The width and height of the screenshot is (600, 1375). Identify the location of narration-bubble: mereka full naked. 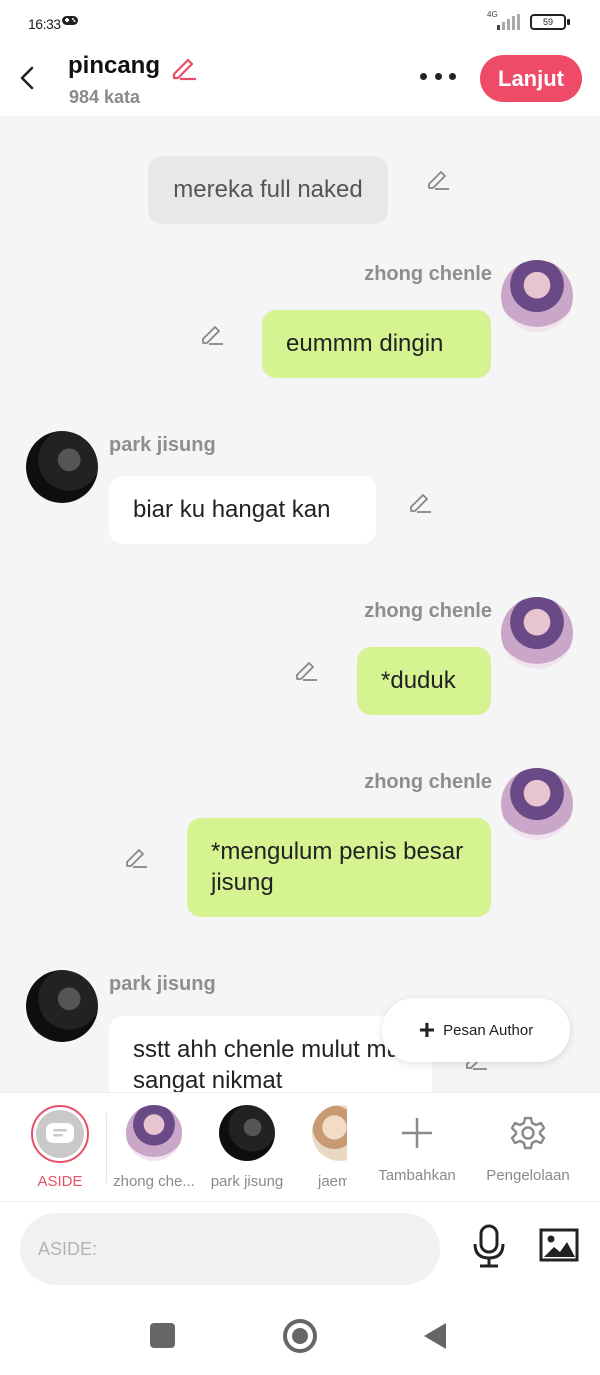
(268, 190).